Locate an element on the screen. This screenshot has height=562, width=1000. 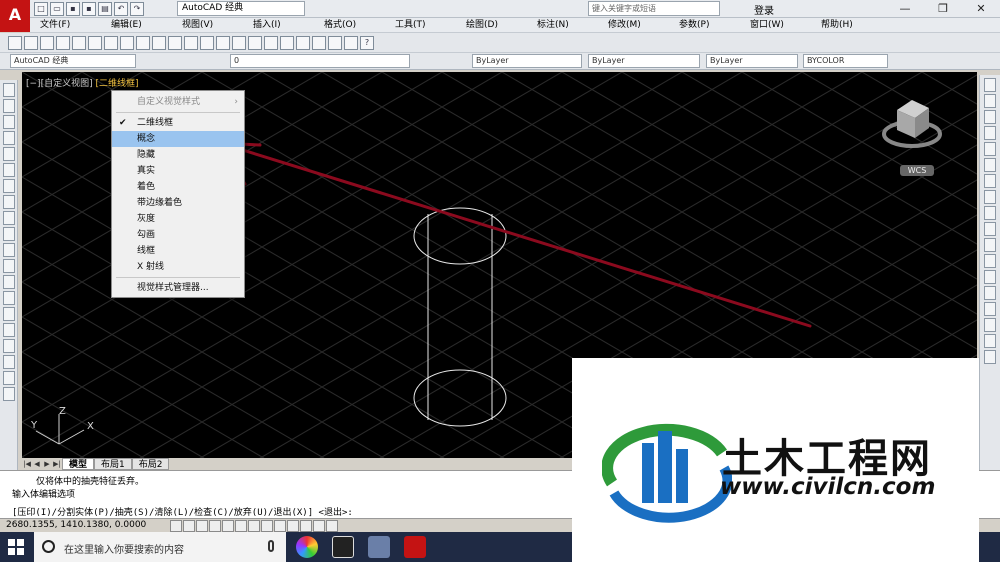
polygon-icon is located at coordinates (8, 138).